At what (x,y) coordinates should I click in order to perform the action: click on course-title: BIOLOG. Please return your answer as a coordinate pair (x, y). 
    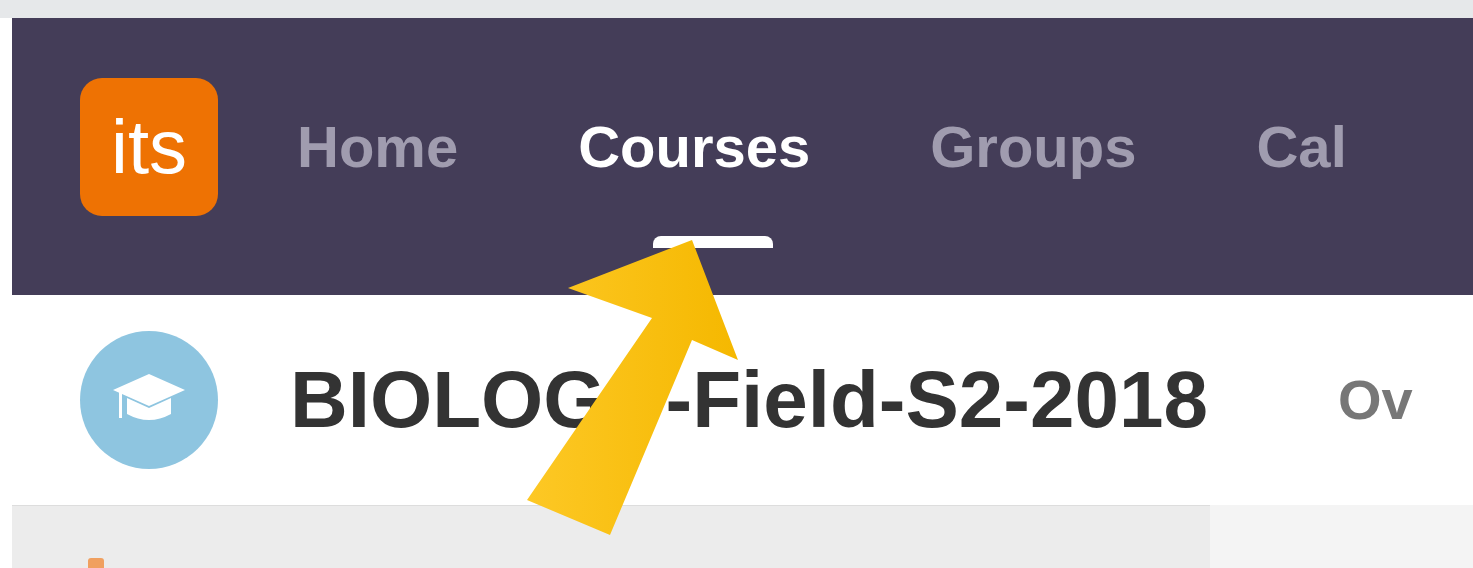
    Looking at the image, I should click on (448, 400).